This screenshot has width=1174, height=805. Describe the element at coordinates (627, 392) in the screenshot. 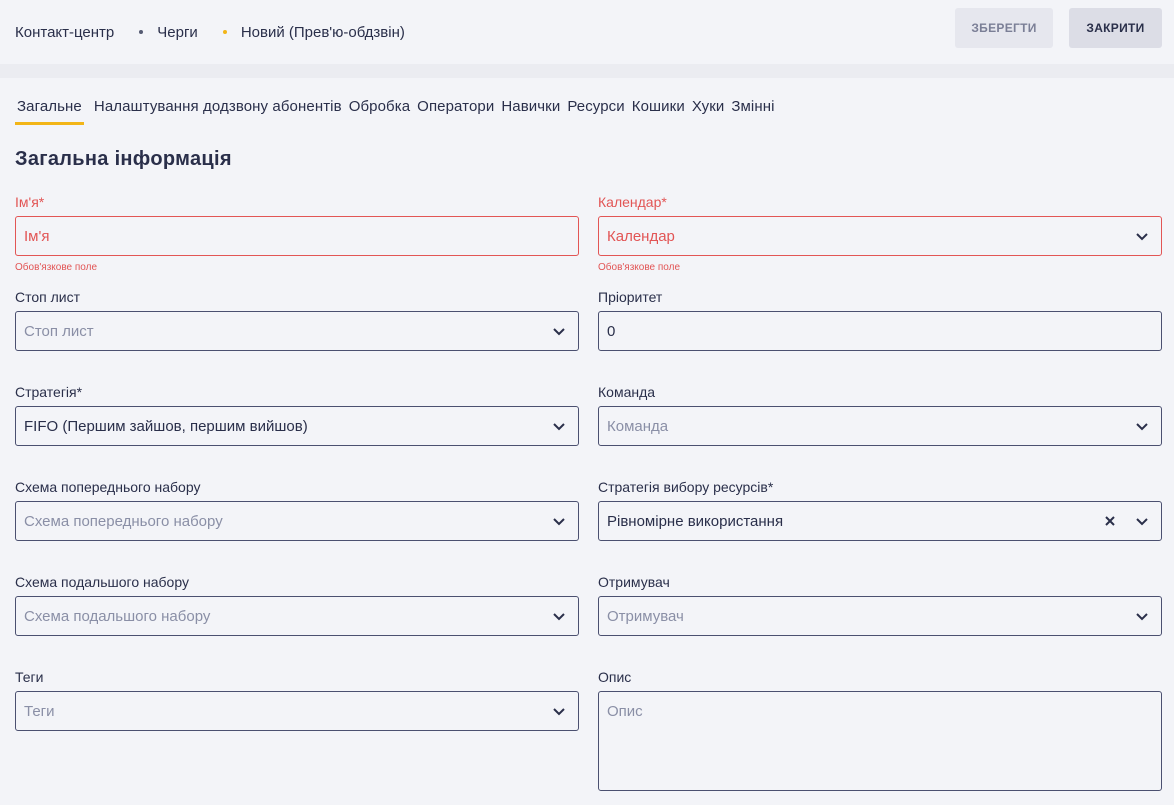

I see `team-label: Команда` at that location.